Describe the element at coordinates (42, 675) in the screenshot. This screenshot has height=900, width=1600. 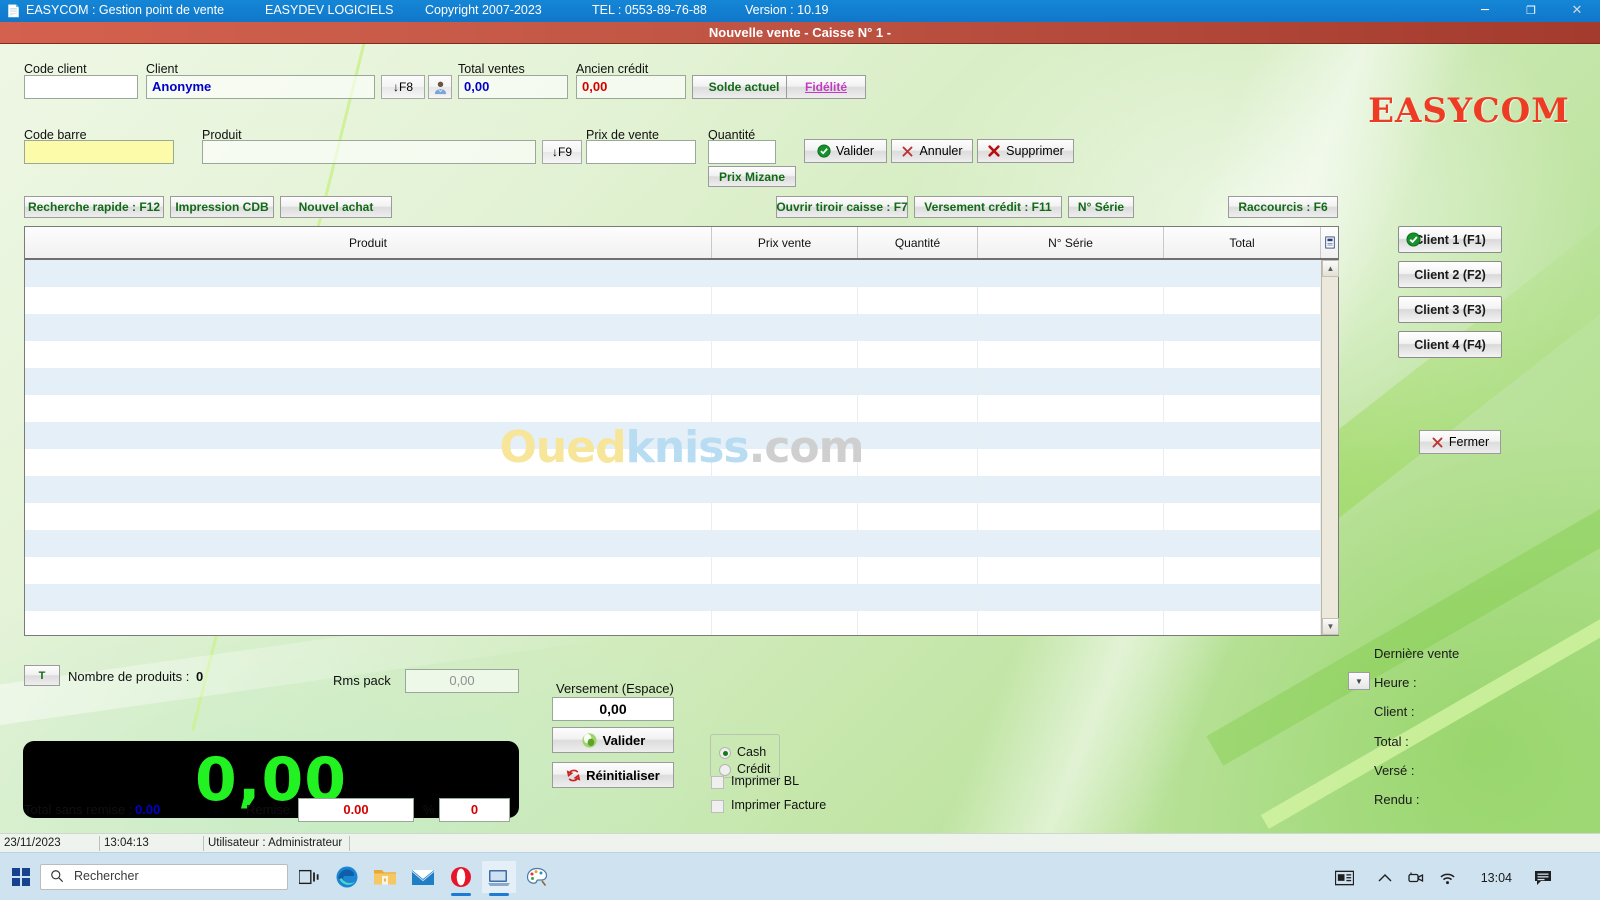
I see `t-toggle-button: T` at that location.